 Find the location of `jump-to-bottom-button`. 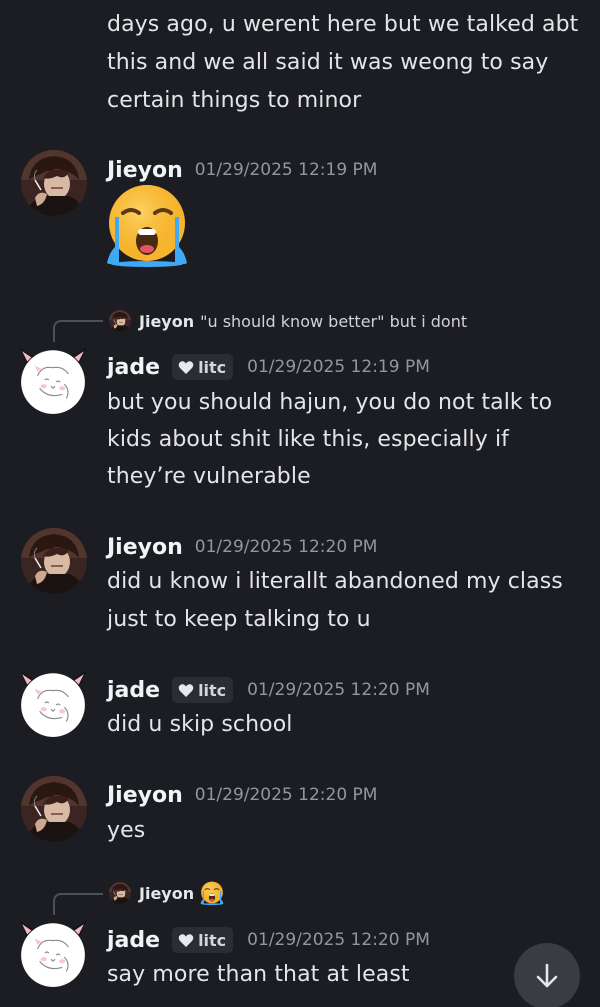

jump-to-bottom-button is located at coordinates (547, 975).